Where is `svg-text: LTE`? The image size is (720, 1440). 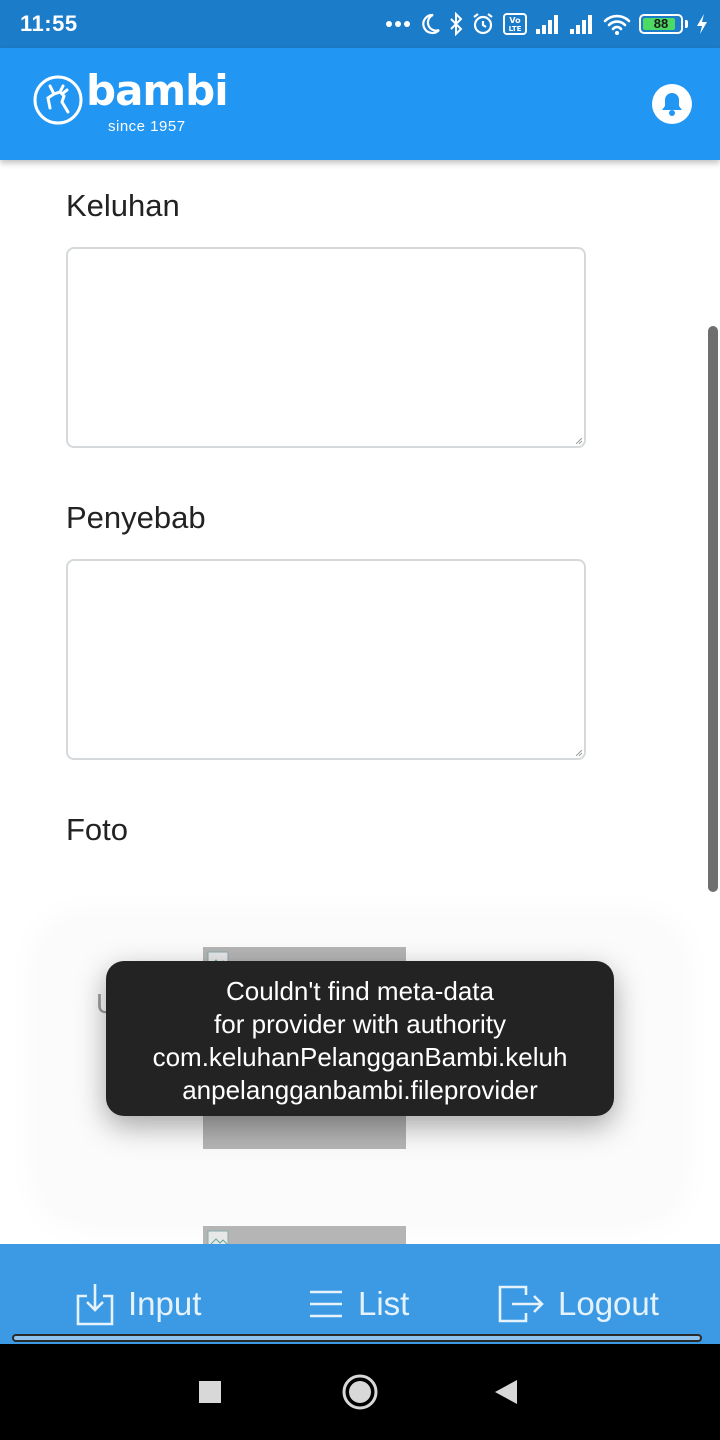 svg-text: LTE is located at coordinates (515, 29).